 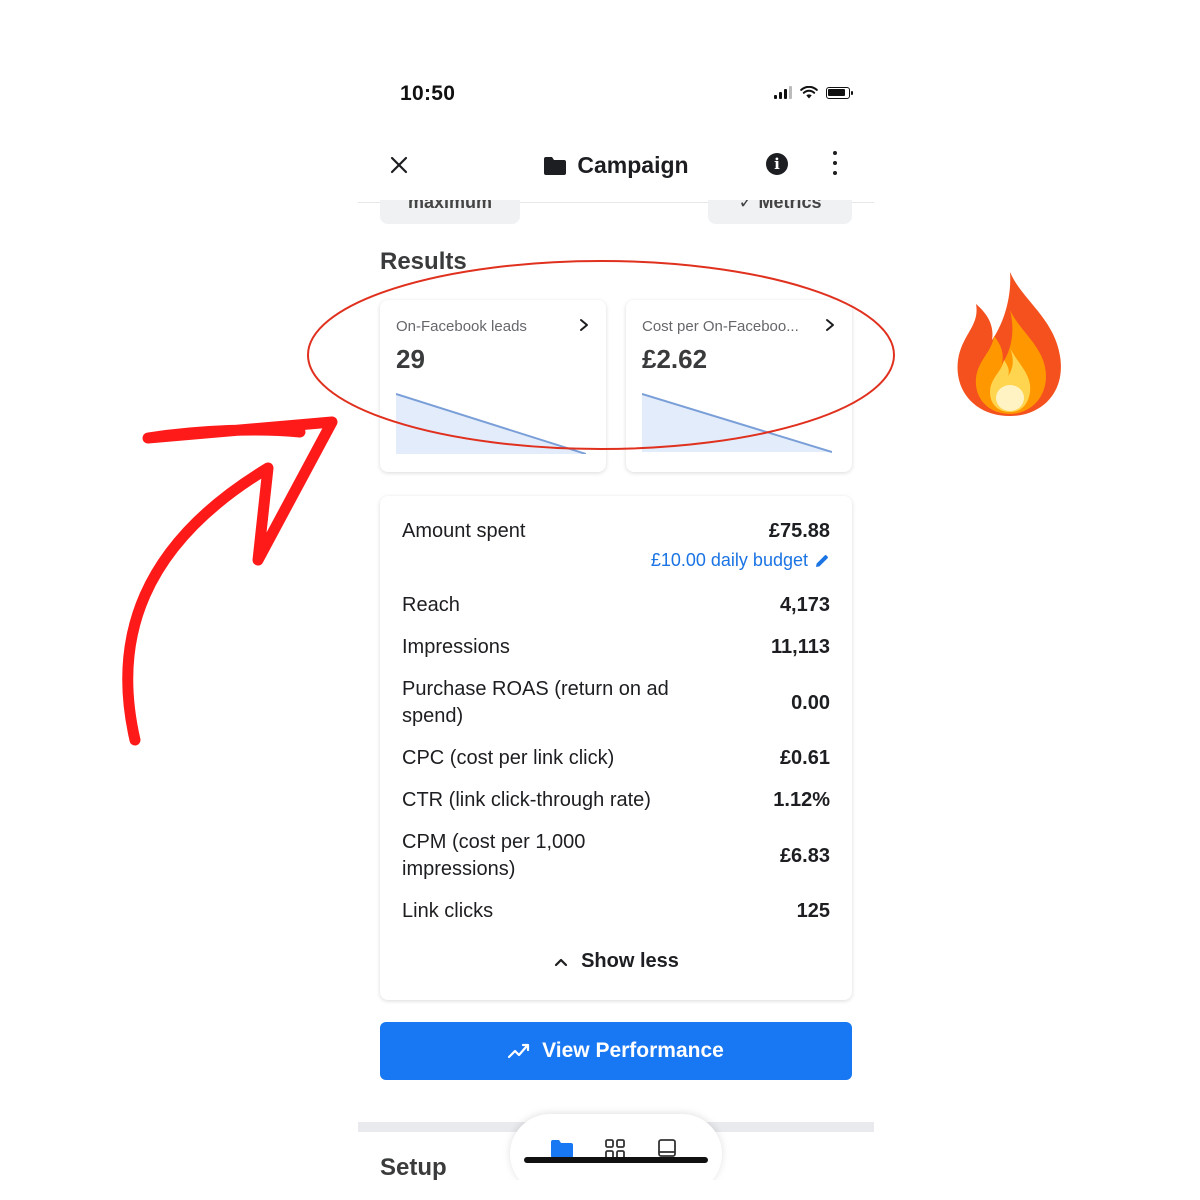 What do you see at coordinates (616, 1160) in the screenshot?
I see `home-indicator` at bounding box center [616, 1160].